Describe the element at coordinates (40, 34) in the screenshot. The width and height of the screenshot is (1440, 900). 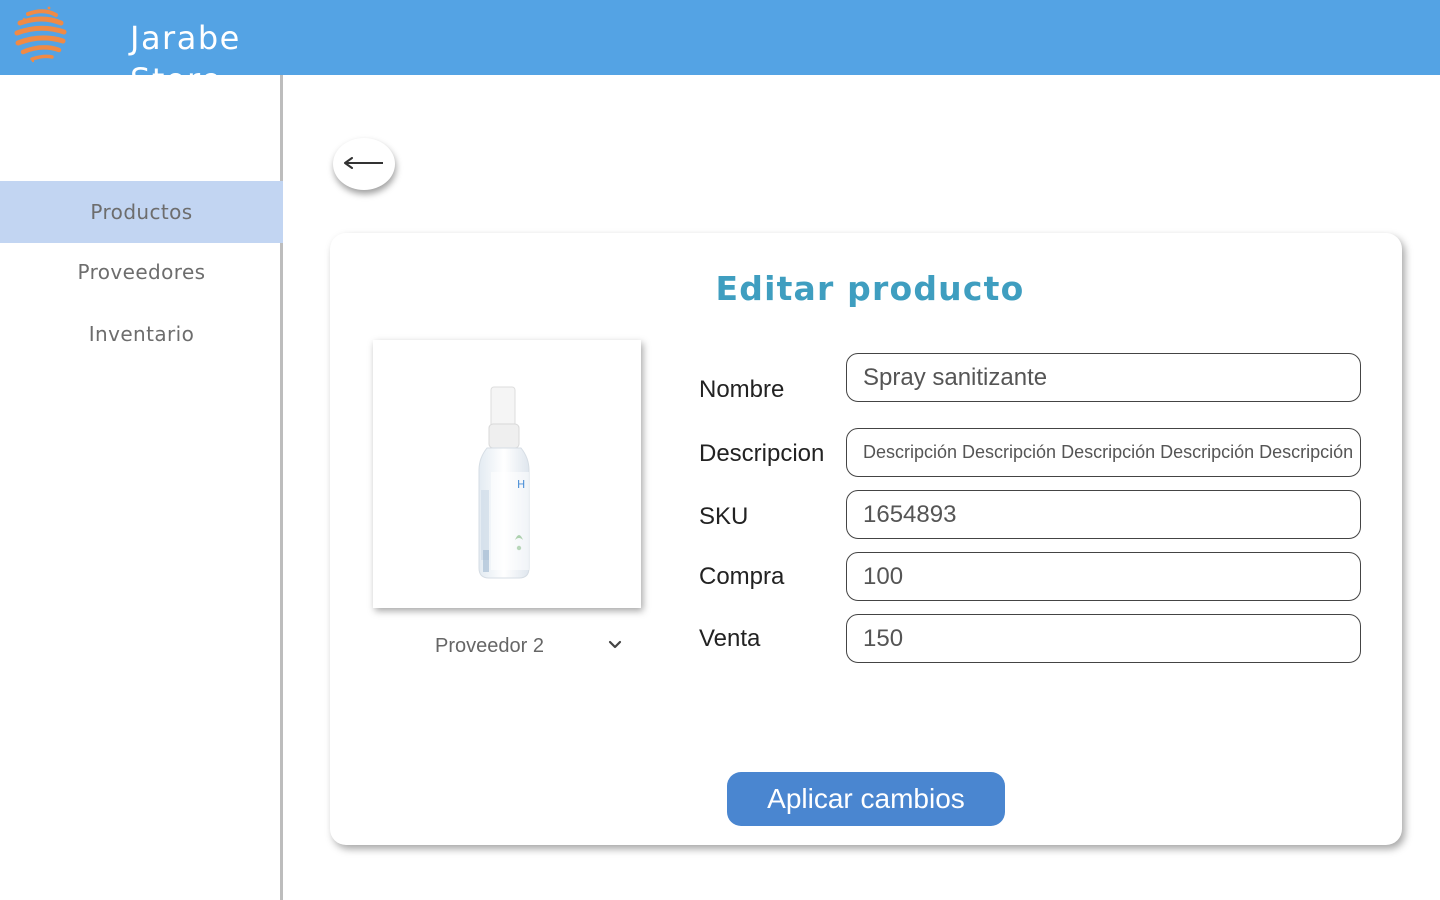
I see `logo-icon` at that location.